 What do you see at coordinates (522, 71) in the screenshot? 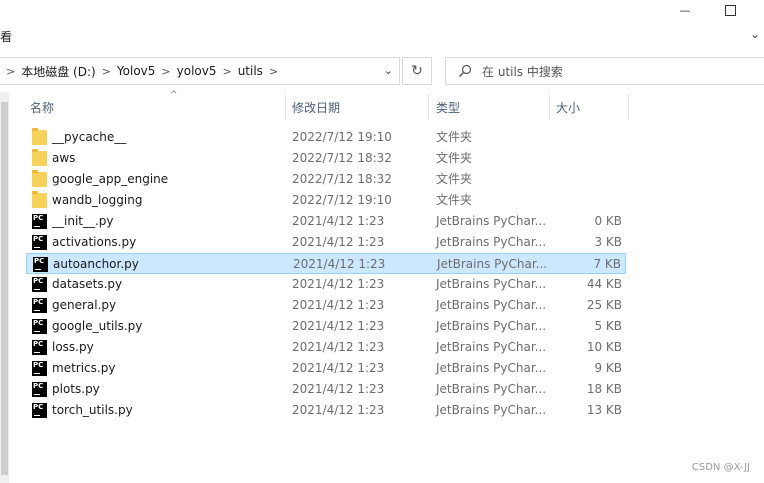
I see `search-placeholder: 在 utils 中搜索` at bounding box center [522, 71].